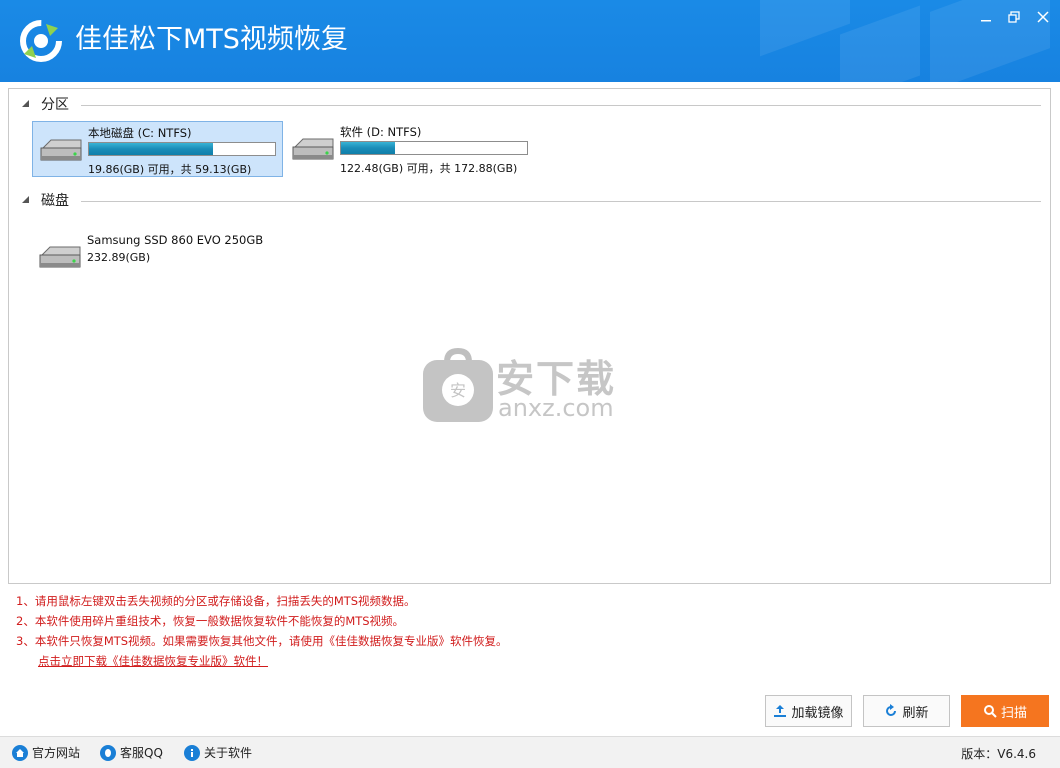  What do you see at coordinates (175, 240) in the screenshot?
I see `disk-name: Samsung SSD 860 EVO 250GB` at bounding box center [175, 240].